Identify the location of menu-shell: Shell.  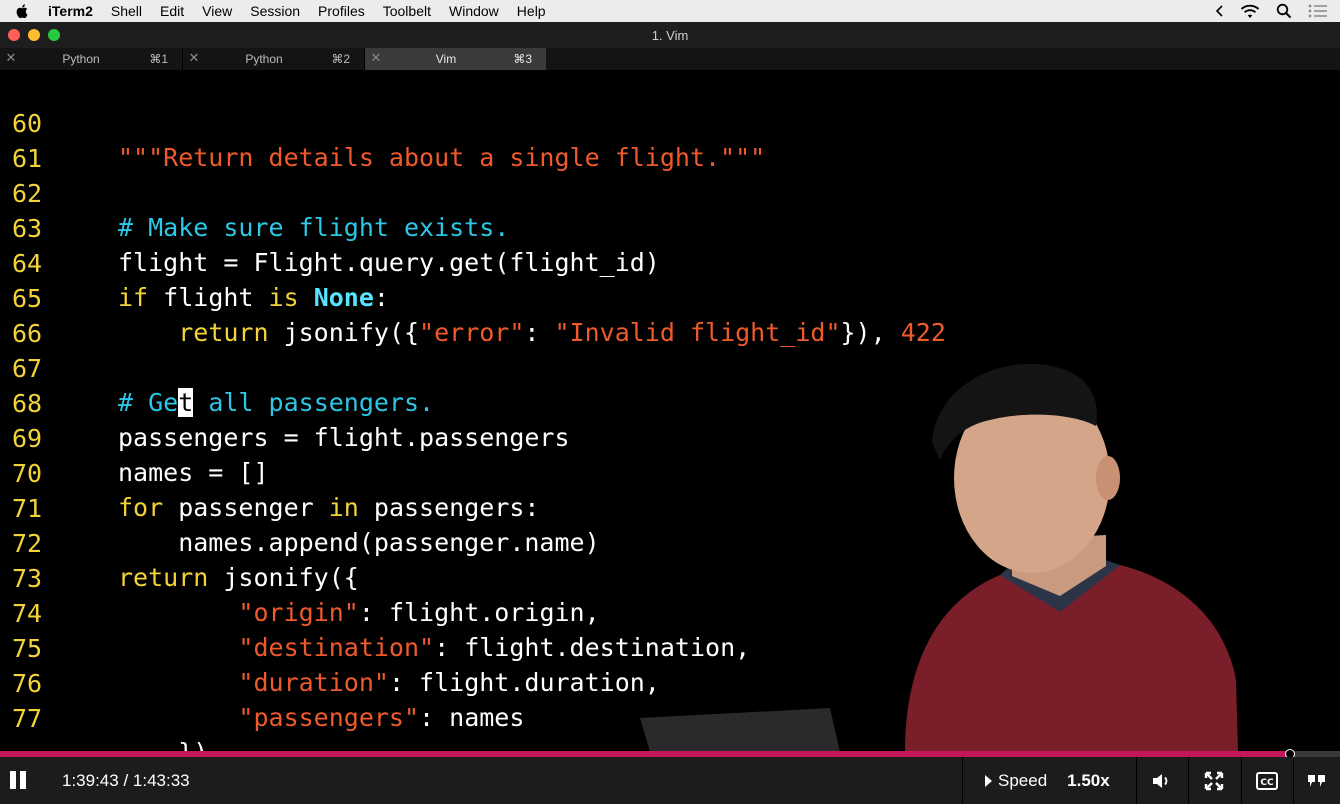
(126, 11).